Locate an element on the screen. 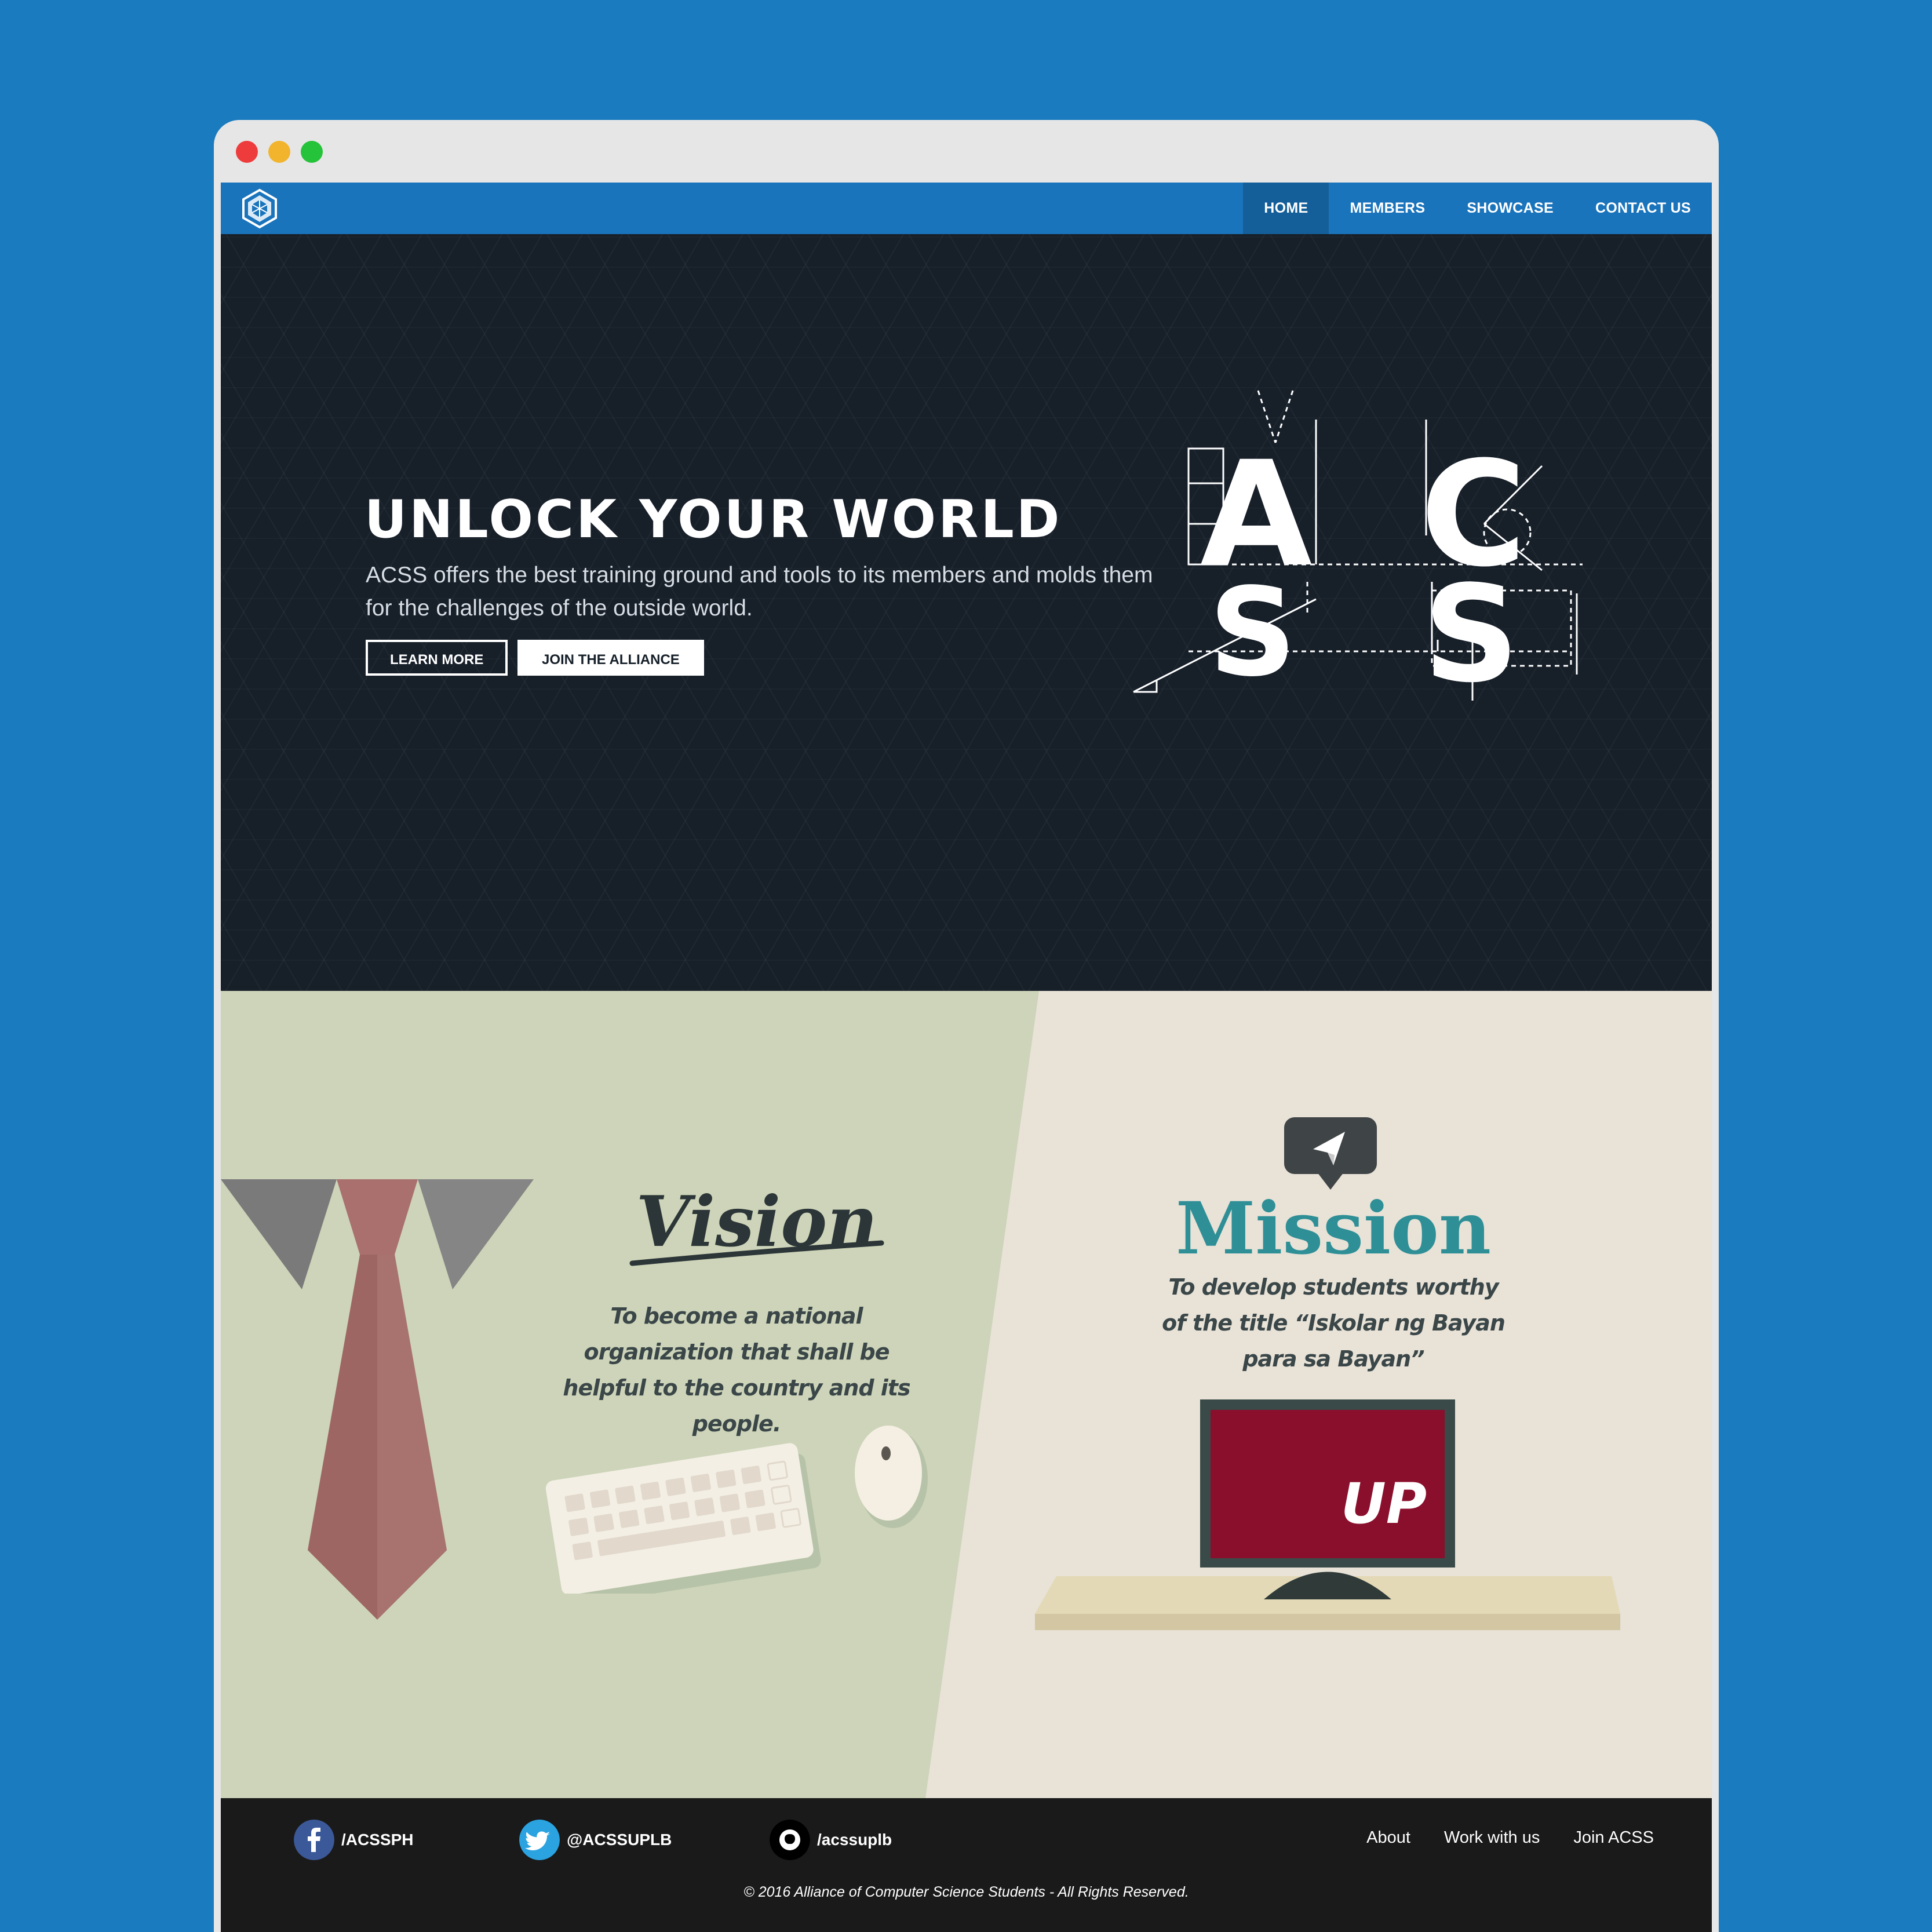 This screenshot has height=1932, width=1932. twitter-link: @ACSSUPLB is located at coordinates (596, 1840).